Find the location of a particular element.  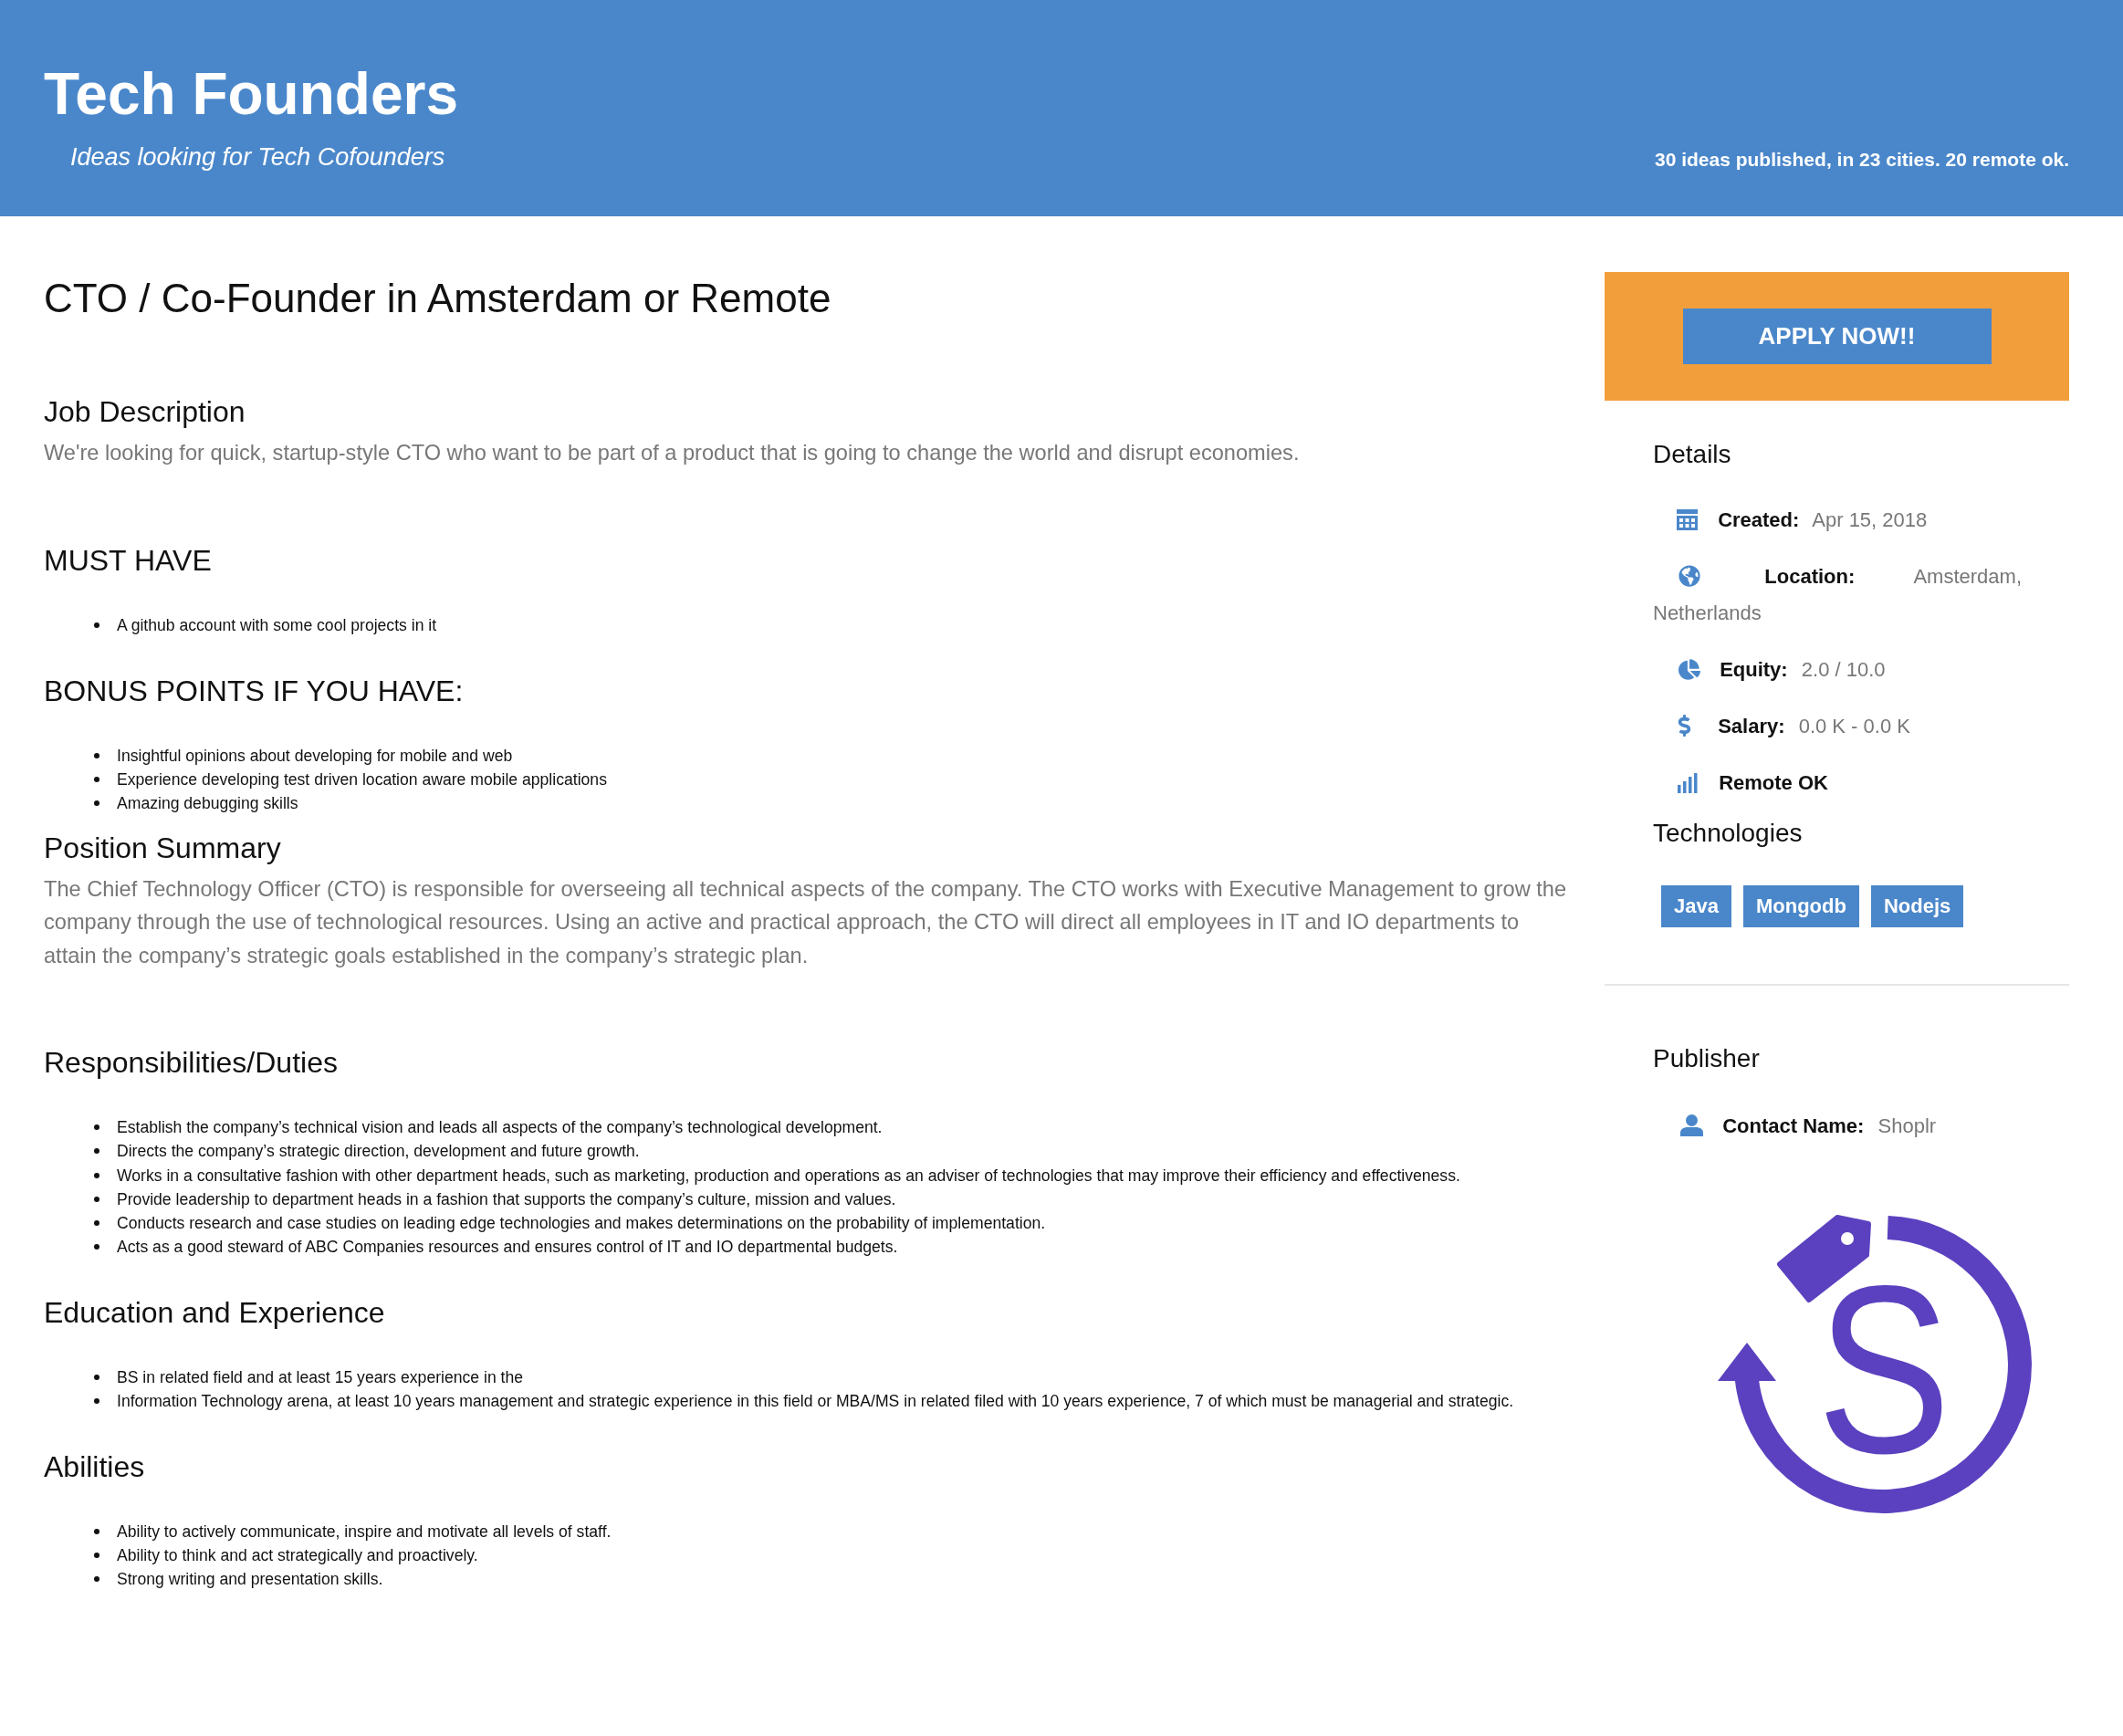

detail-value: 0.0 K - 0.0 K is located at coordinates (1854, 726).